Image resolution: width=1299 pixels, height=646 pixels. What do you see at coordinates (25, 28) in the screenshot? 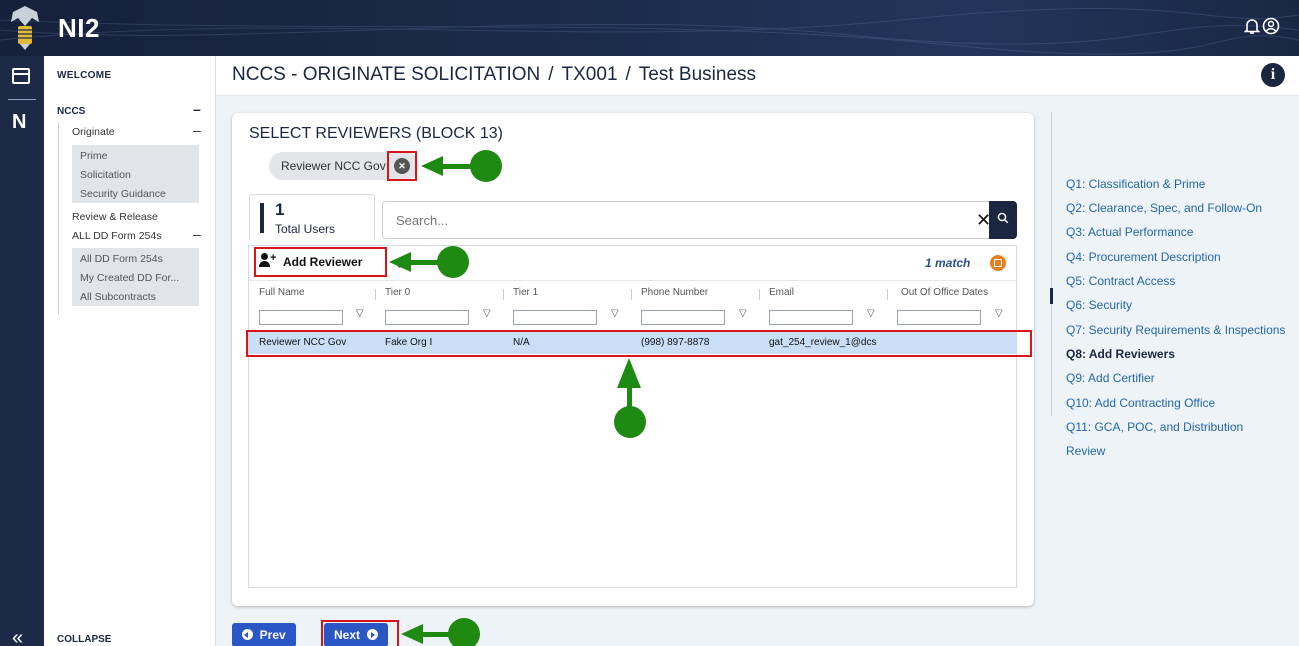
I see `agency-seal-logo` at bounding box center [25, 28].